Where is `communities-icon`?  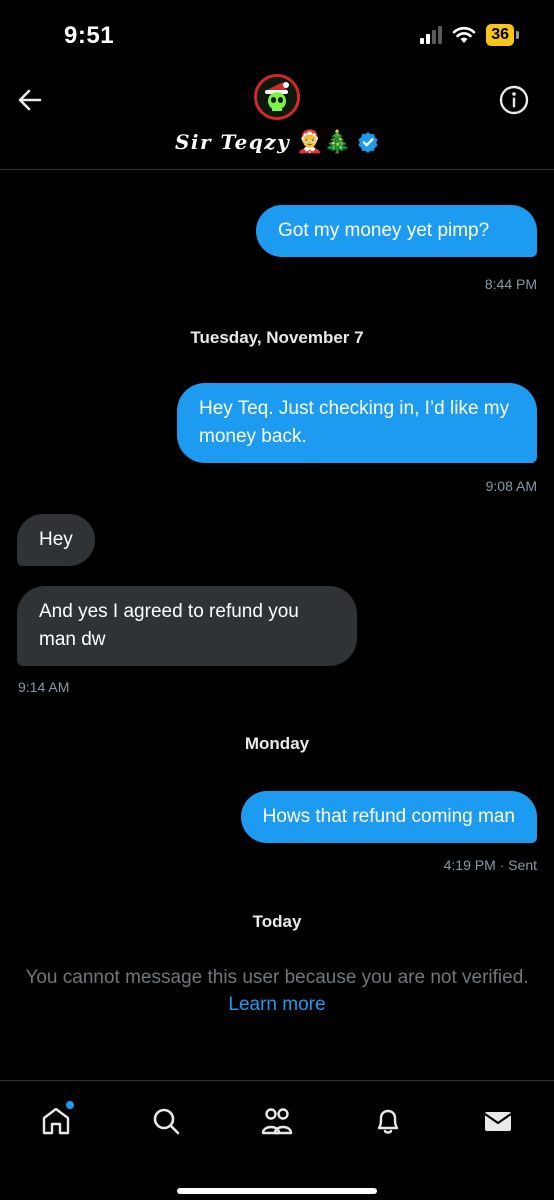
communities-icon is located at coordinates (277, 1121).